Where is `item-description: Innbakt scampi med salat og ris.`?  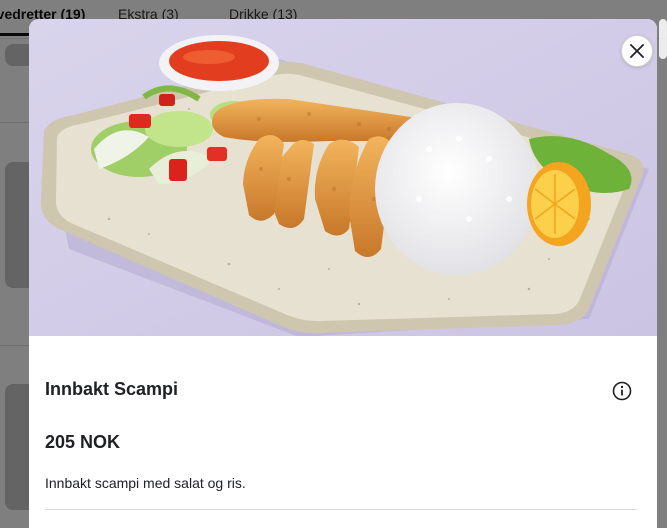
item-description: Innbakt scampi med salat og ris. is located at coordinates (145, 483).